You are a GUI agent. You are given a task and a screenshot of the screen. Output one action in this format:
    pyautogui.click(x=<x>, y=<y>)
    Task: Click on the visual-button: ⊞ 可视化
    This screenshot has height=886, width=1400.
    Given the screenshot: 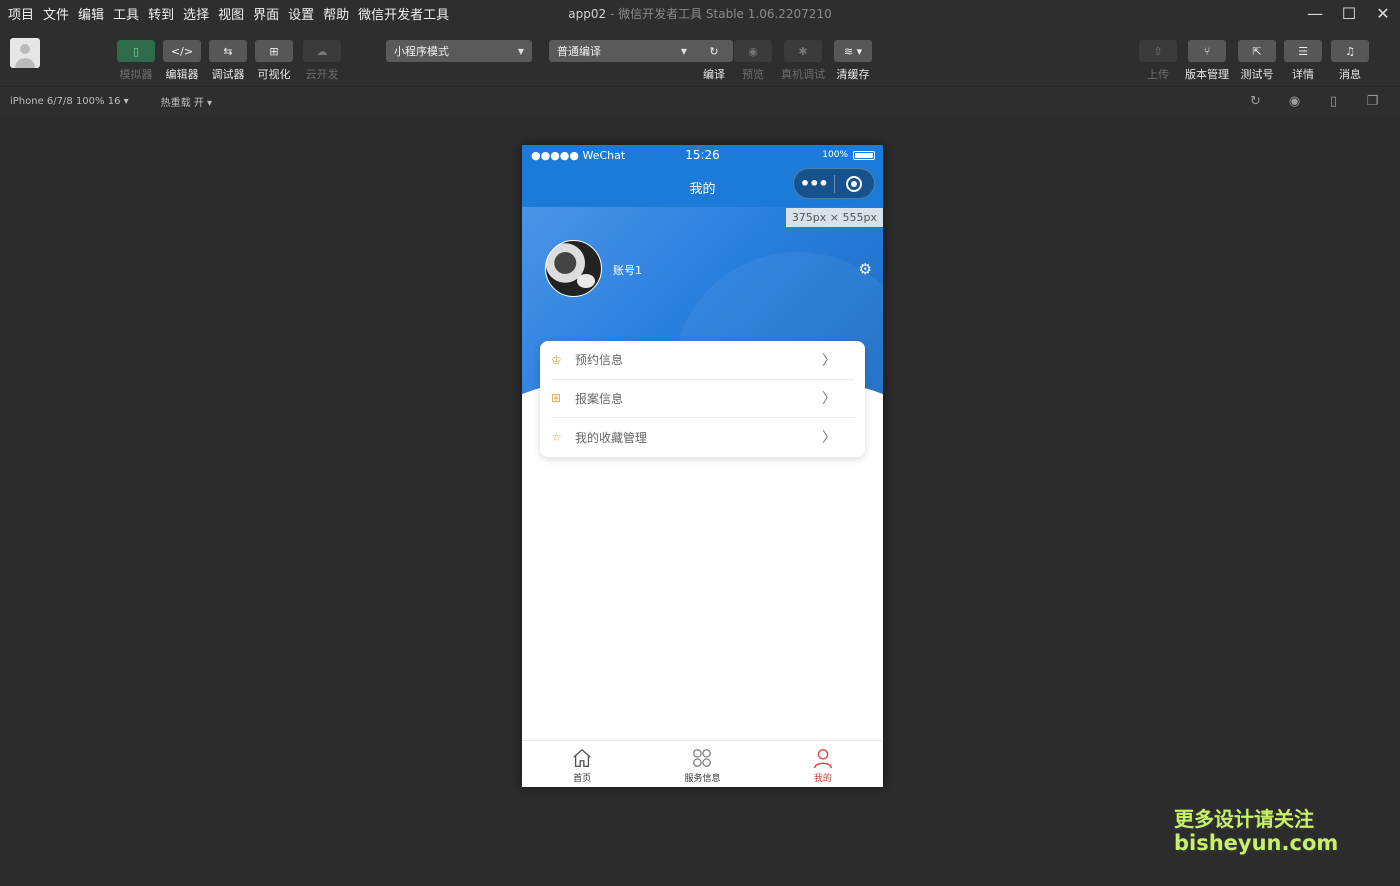 What is the action you would take?
    pyautogui.click(x=274, y=61)
    